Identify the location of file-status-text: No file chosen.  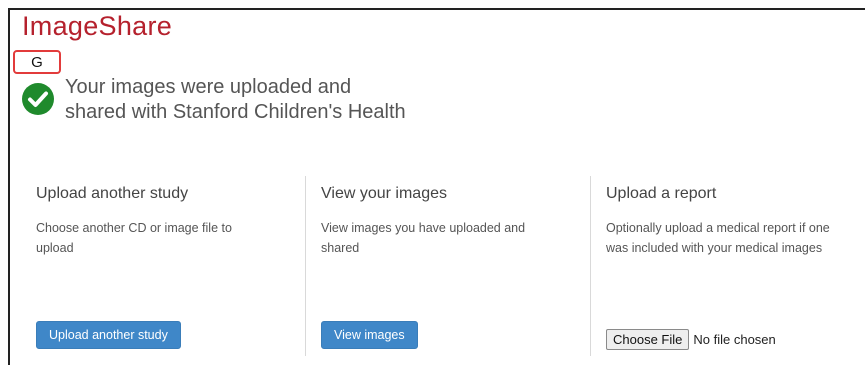
(734, 339).